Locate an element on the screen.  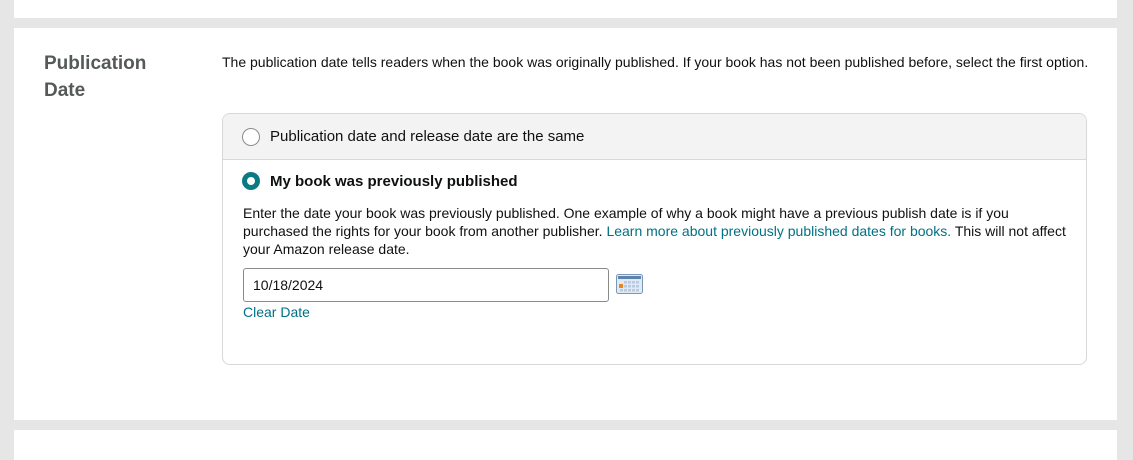
calendar-icon is located at coordinates (629, 284).